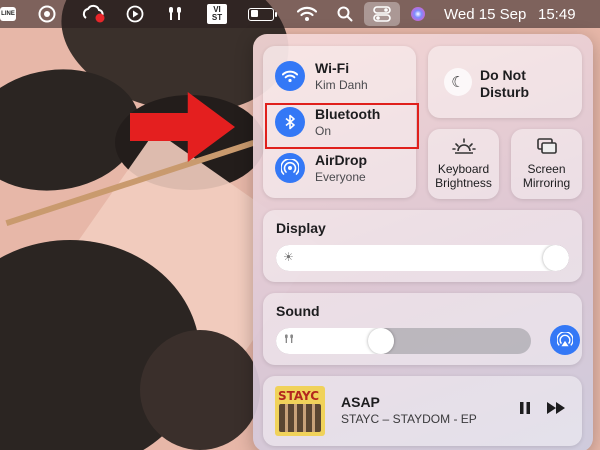 This screenshot has width=600, height=450. I want to click on sun-icon: ☀, so click(288, 257).